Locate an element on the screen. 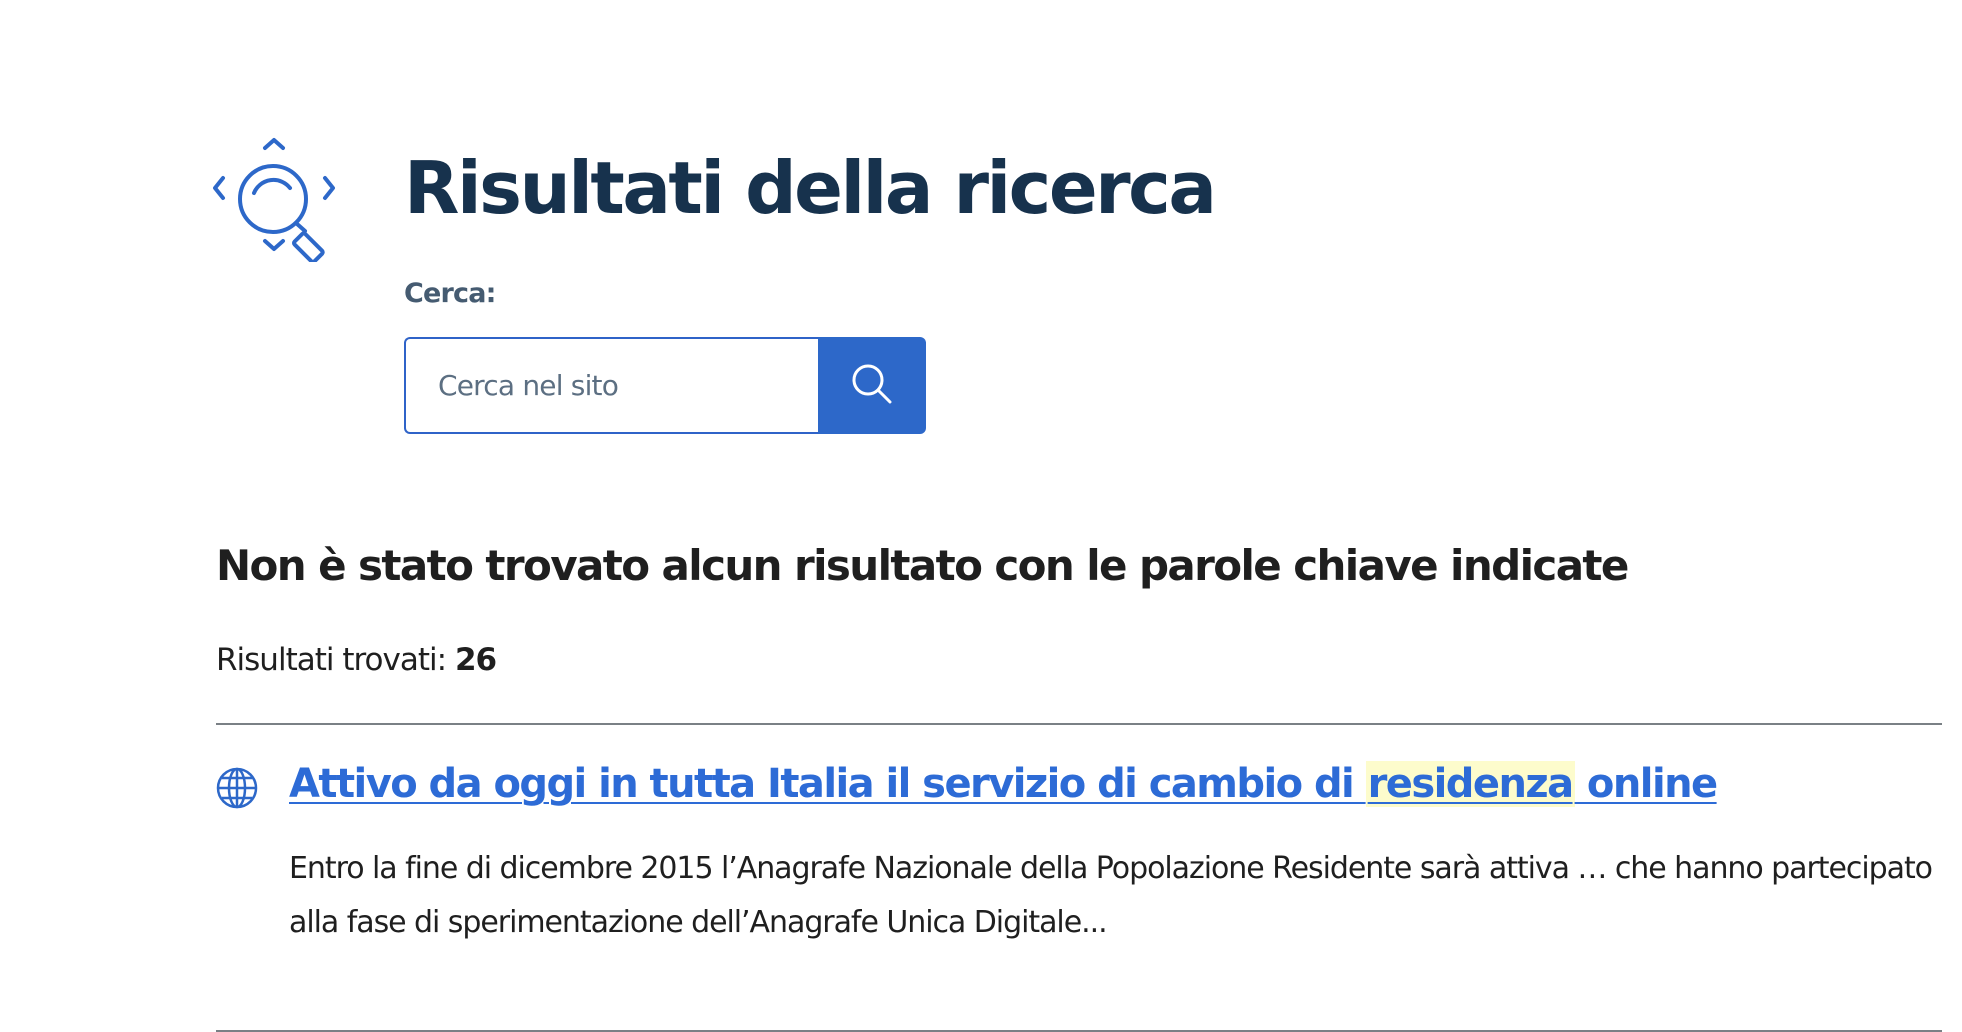  globe-icon is located at coordinates (237, 788).